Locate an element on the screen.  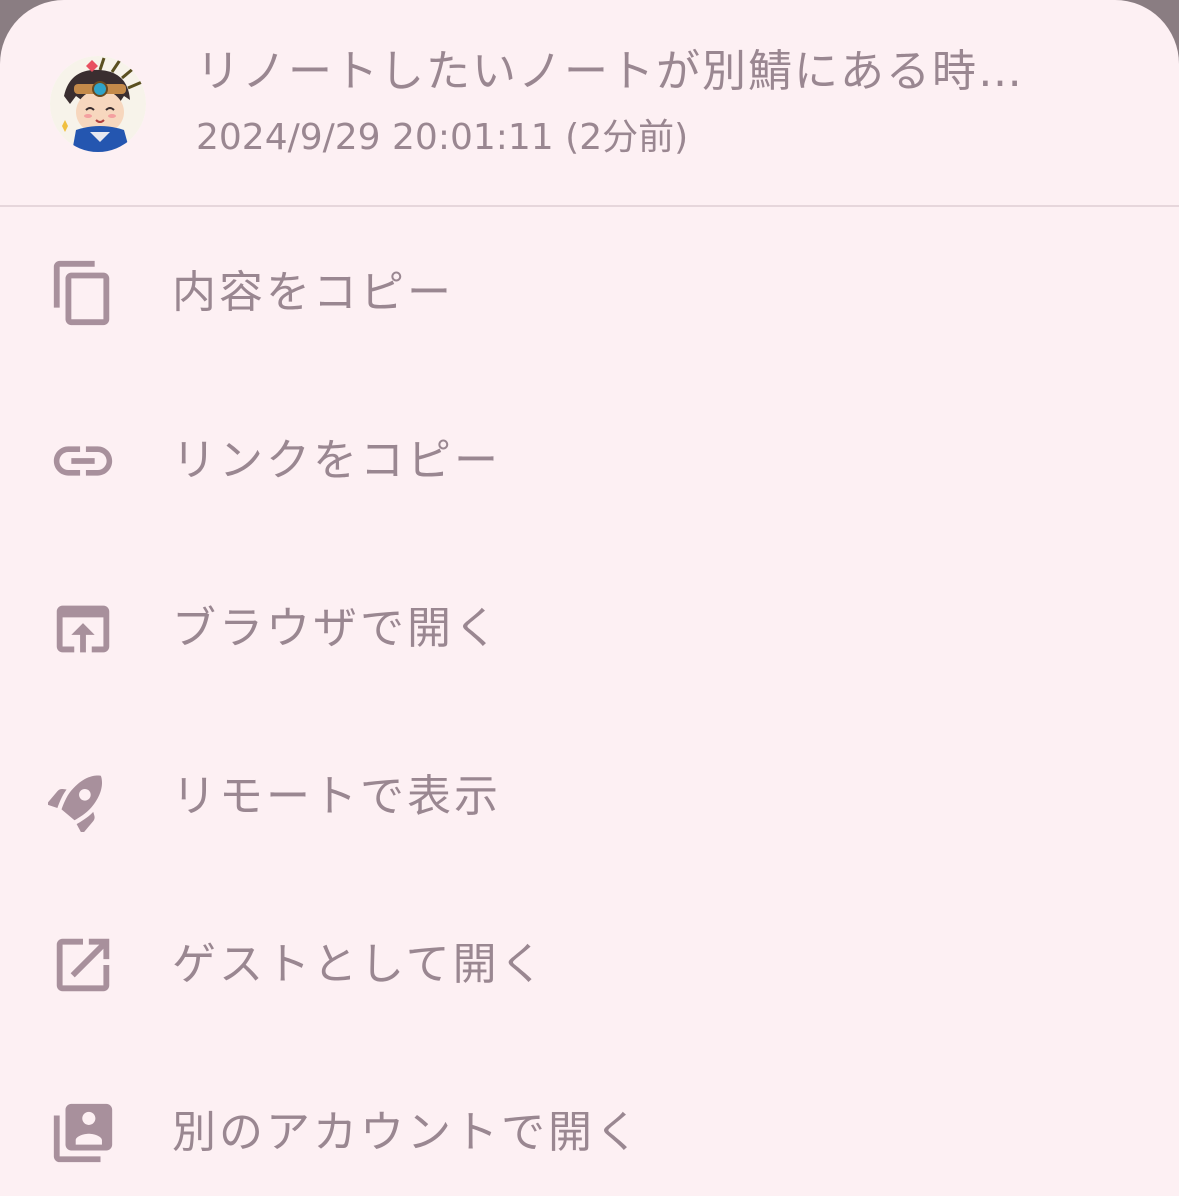
menu-item-open-in-browser: ブラウザで開く is located at coordinates (589, 629).